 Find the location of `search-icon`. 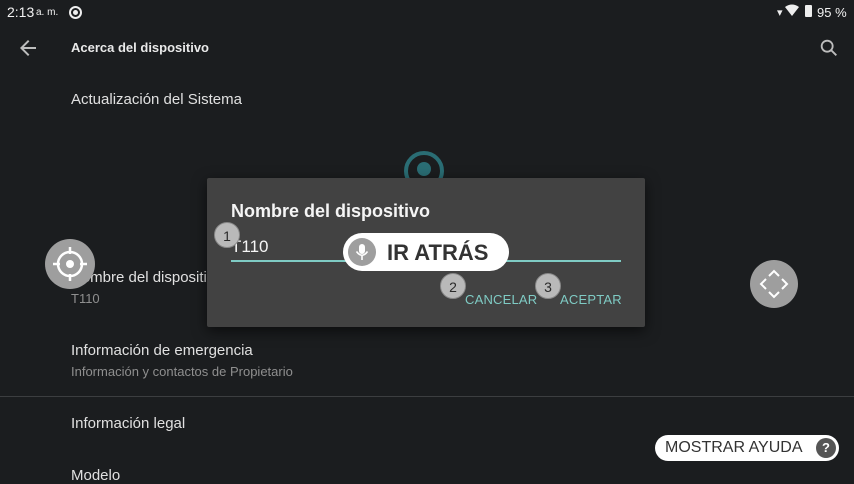

search-icon is located at coordinates (829, 48).